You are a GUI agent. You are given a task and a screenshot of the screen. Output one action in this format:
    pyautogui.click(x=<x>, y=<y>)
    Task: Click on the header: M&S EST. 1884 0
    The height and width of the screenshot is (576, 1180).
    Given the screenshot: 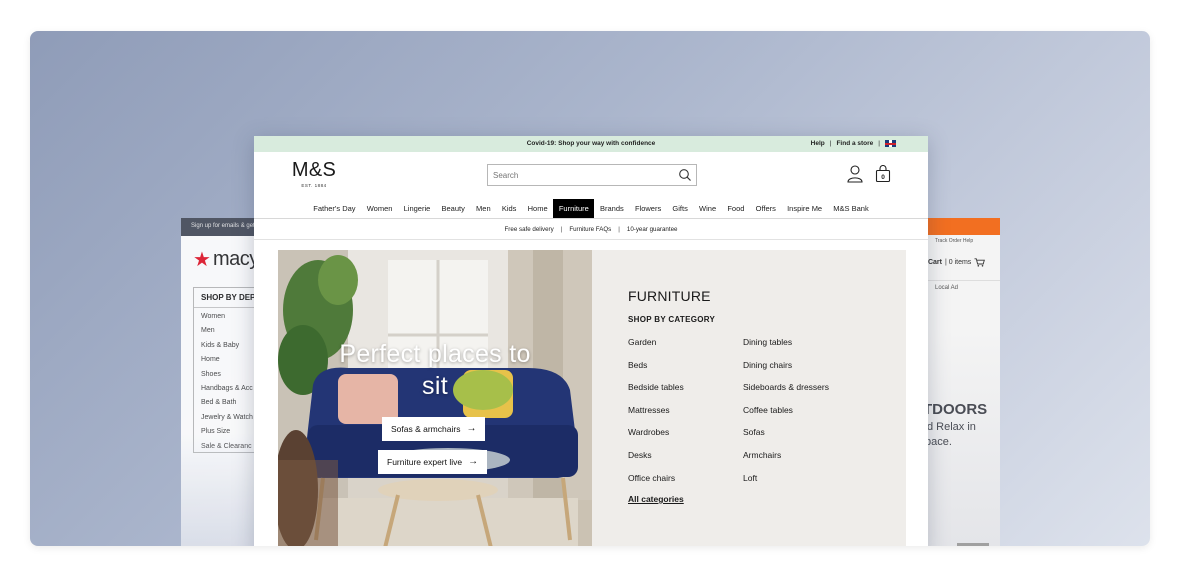 What is the action you would take?
    pyautogui.click(x=591, y=175)
    